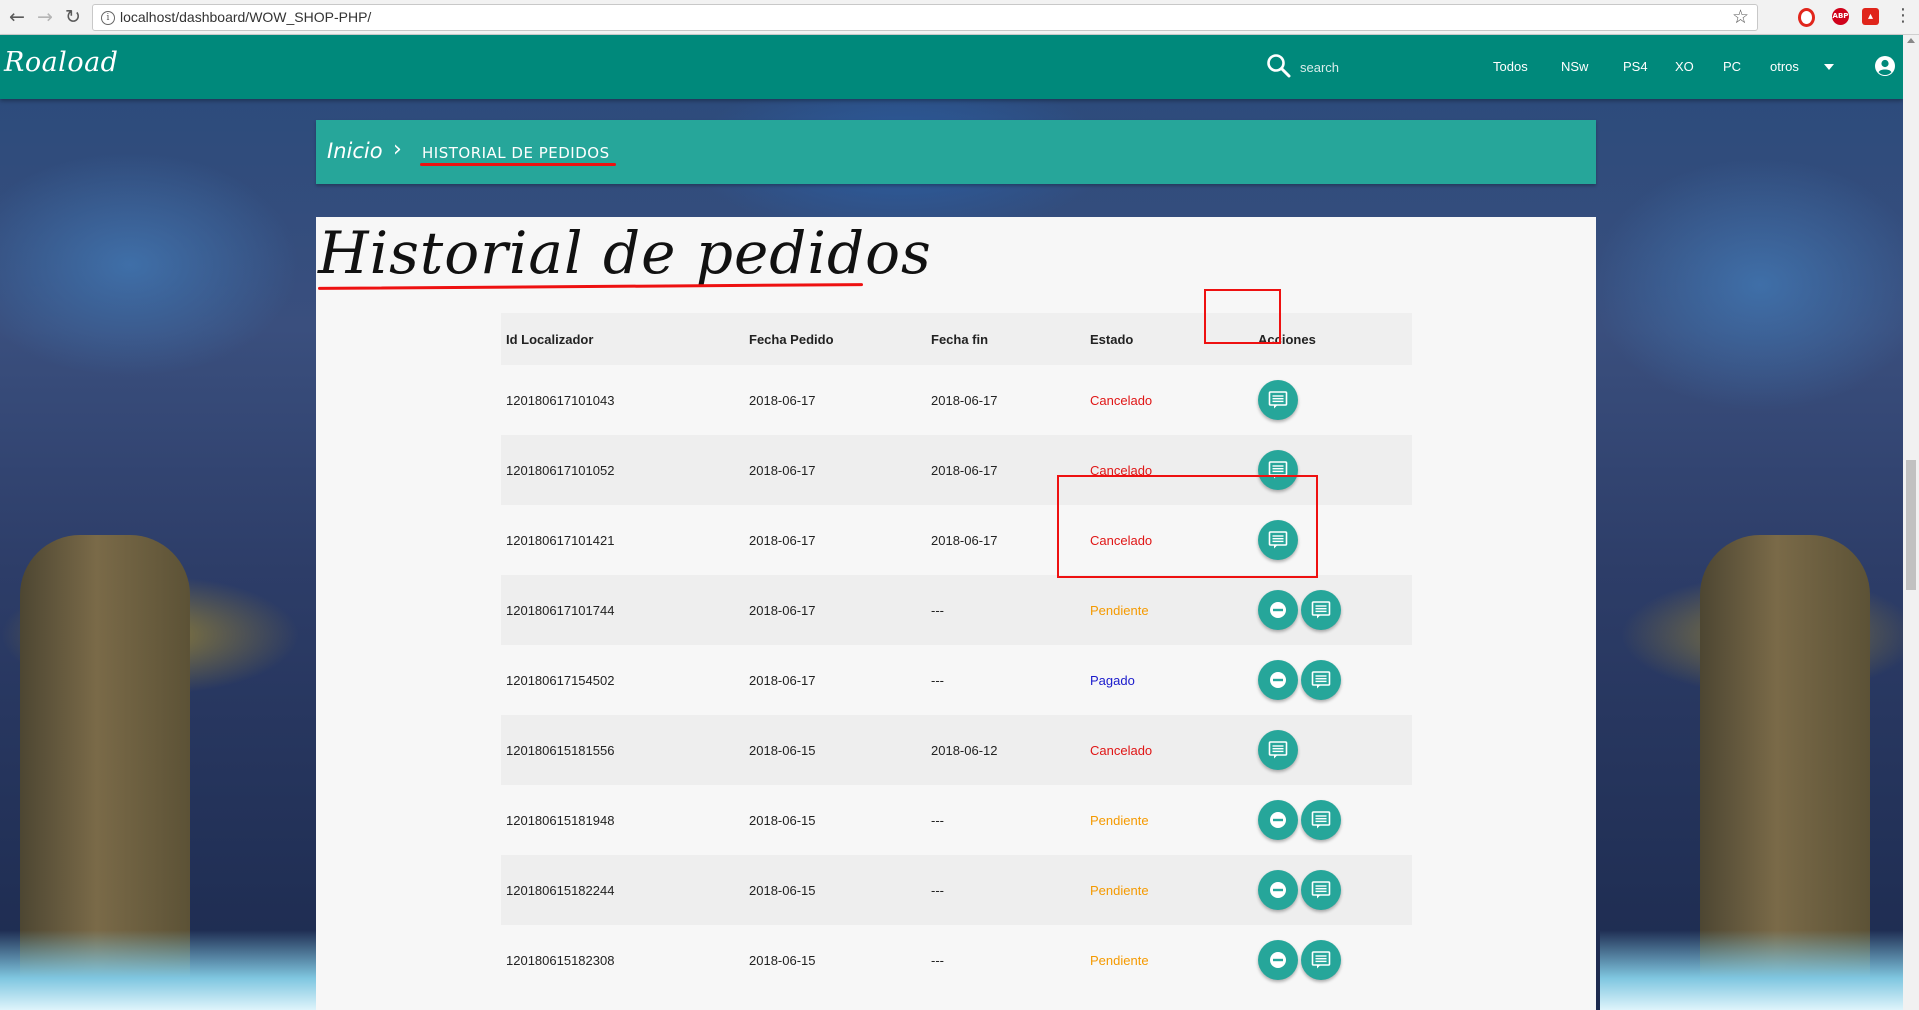  Describe the element at coordinates (108, 18) in the screenshot. I see `info-icon: i` at that location.